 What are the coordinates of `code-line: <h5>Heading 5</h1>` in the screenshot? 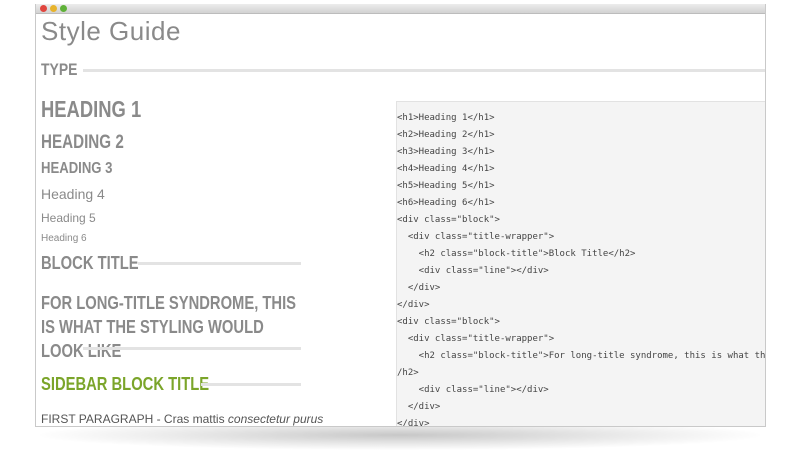 It's located at (446, 186).